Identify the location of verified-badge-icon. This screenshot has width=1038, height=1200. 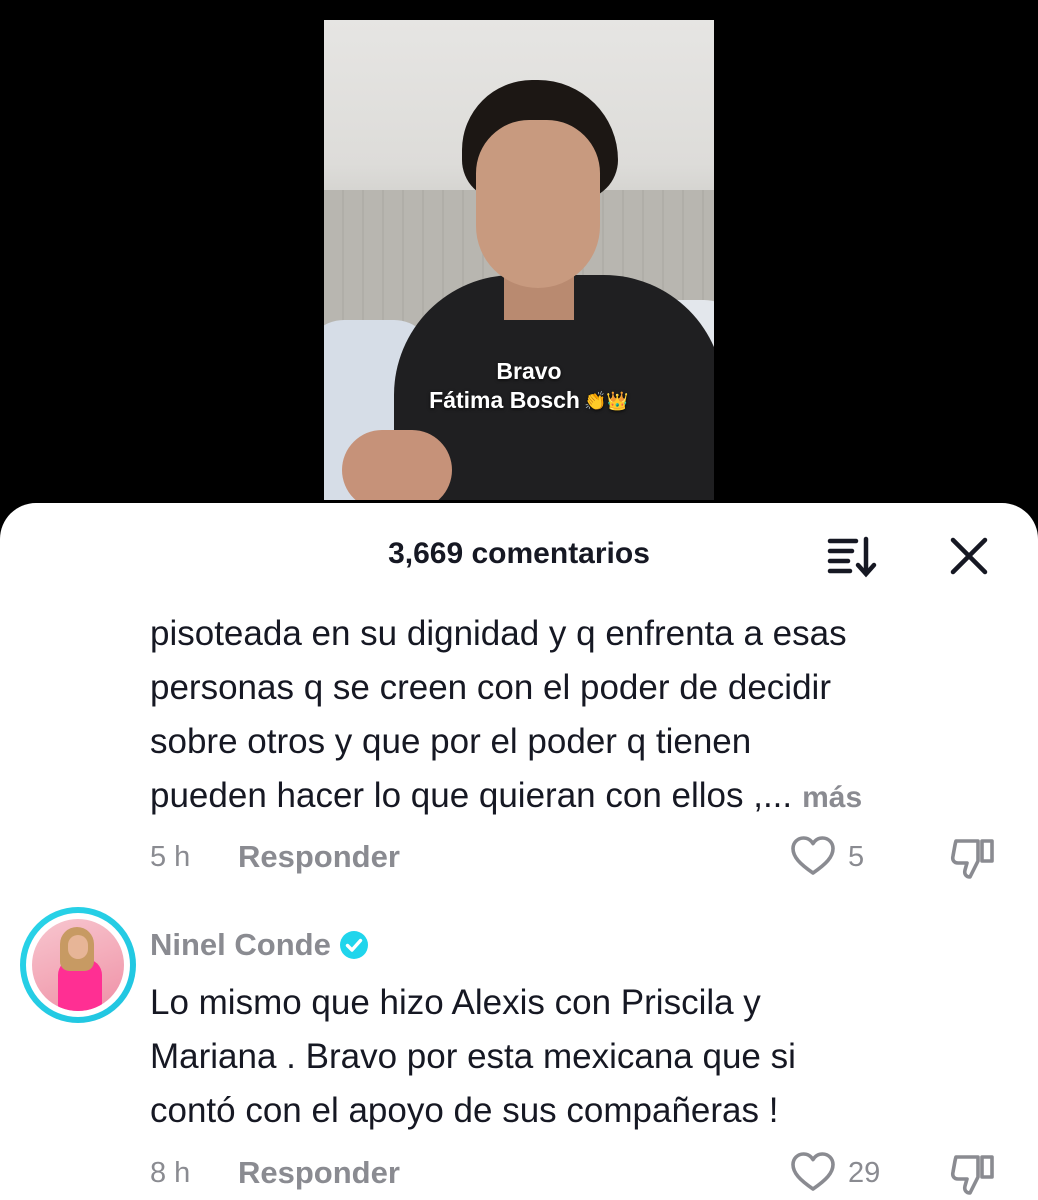
(353, 945).